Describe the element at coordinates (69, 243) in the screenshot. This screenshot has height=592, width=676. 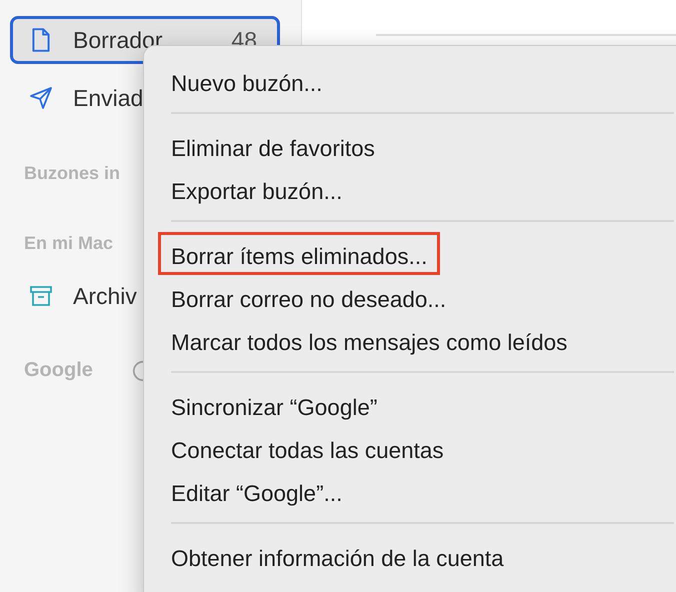
I see `section-header: En mi Mac` at that location.